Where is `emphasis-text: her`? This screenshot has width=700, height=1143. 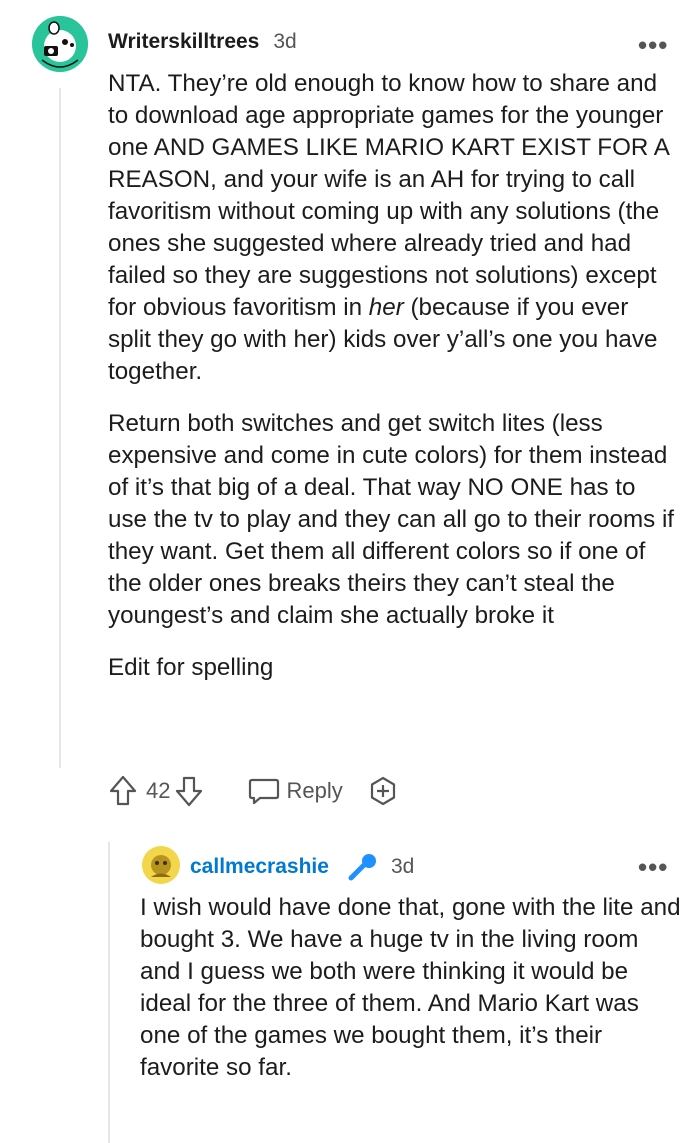
emphasis-text: her is located at coordinates (386, 307).